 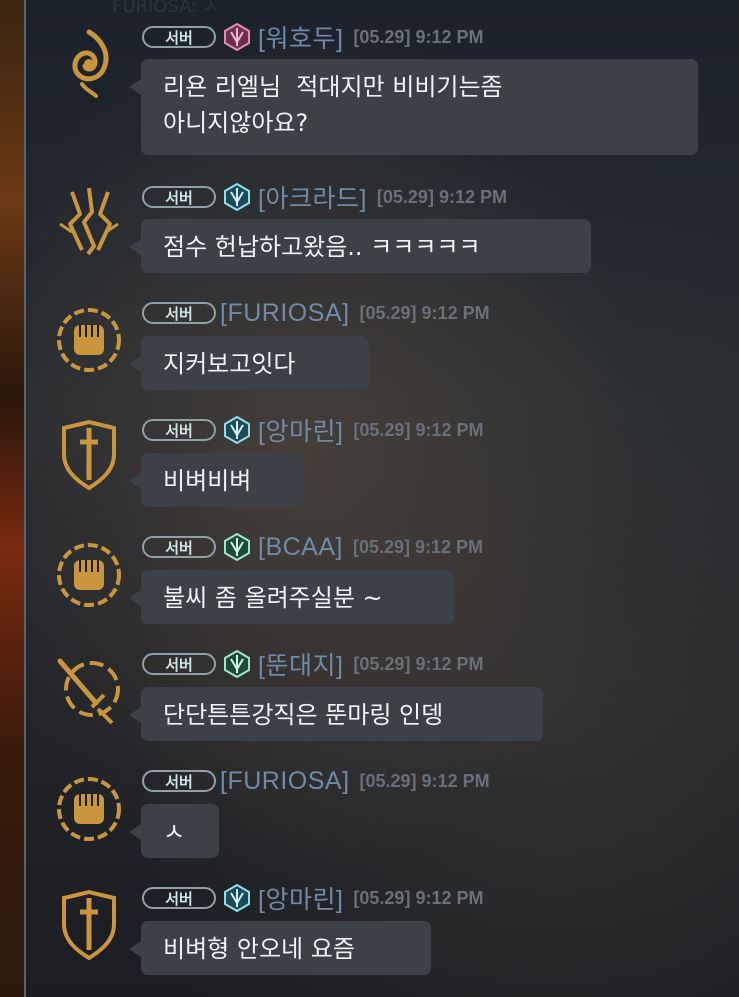 What do you see at coordinates (229, 364) in the screenshot?
I see `message-line: 지커보고잇다` at bounding box center [229, 364].